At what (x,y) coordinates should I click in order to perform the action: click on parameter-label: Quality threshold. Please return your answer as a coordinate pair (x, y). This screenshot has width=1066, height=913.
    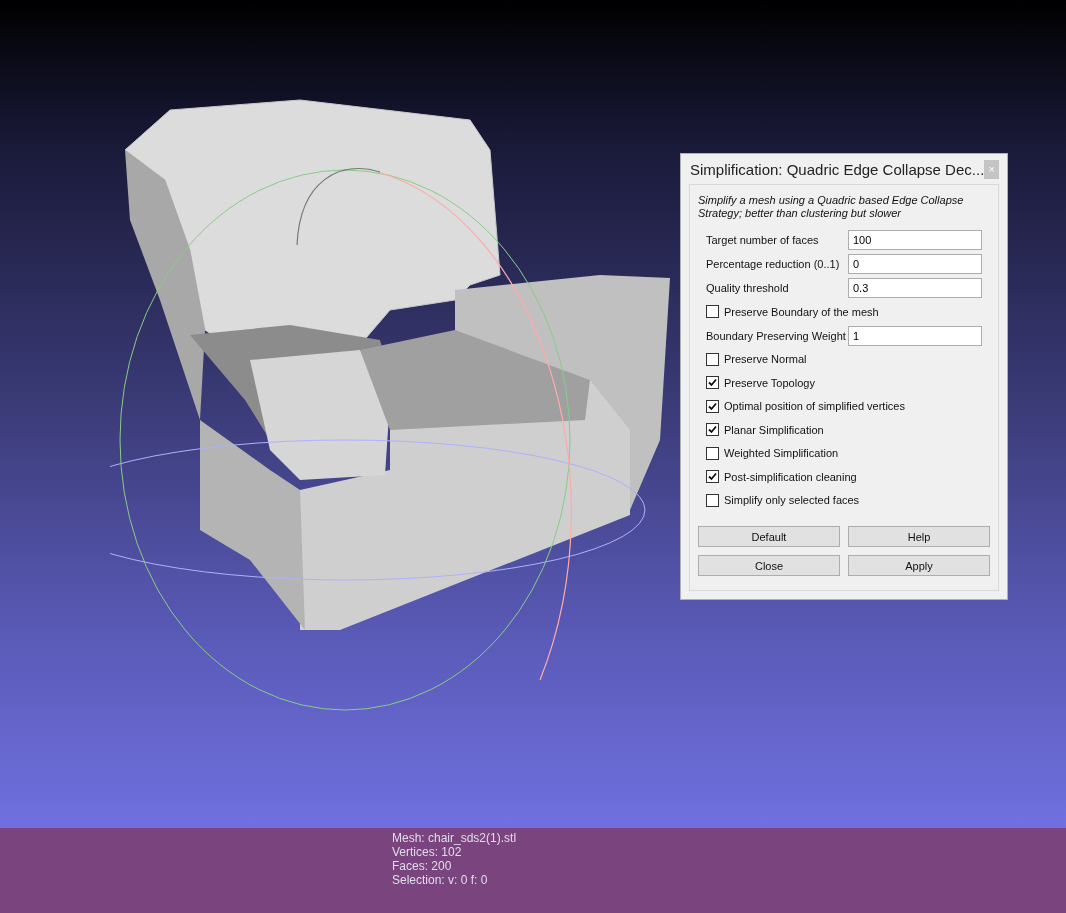
    Looking at the image, I should click on (748, 288).